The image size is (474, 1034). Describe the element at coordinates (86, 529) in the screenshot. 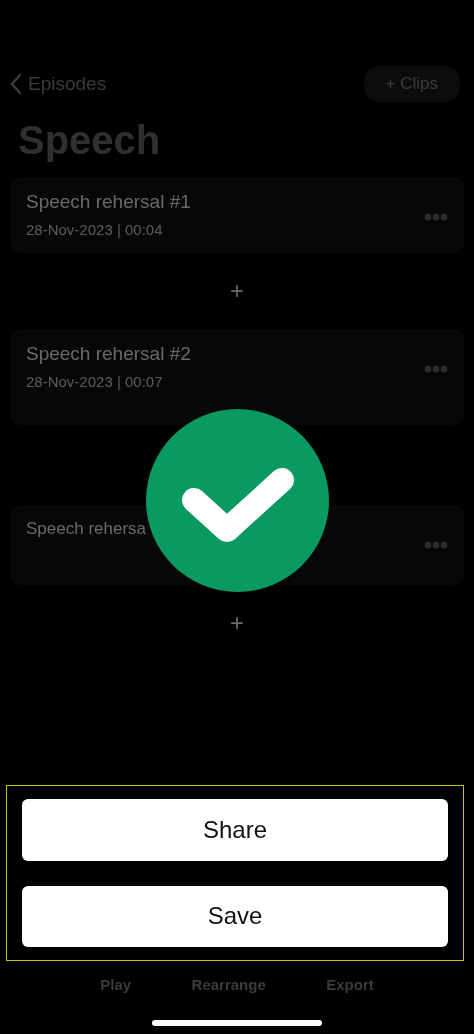

I see `episode-title: Speech rehersa` at that location.